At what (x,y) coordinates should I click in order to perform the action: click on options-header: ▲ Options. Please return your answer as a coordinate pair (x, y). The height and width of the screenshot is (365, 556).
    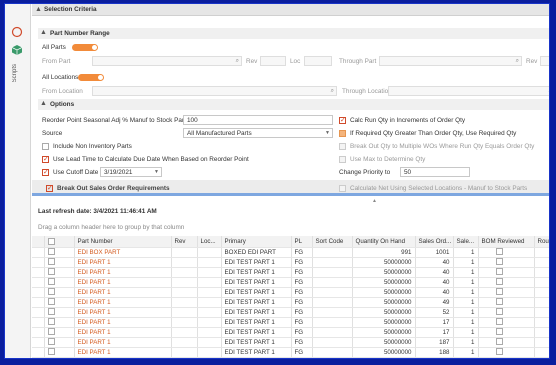
    Looking at the image, I should click on (293, 104).